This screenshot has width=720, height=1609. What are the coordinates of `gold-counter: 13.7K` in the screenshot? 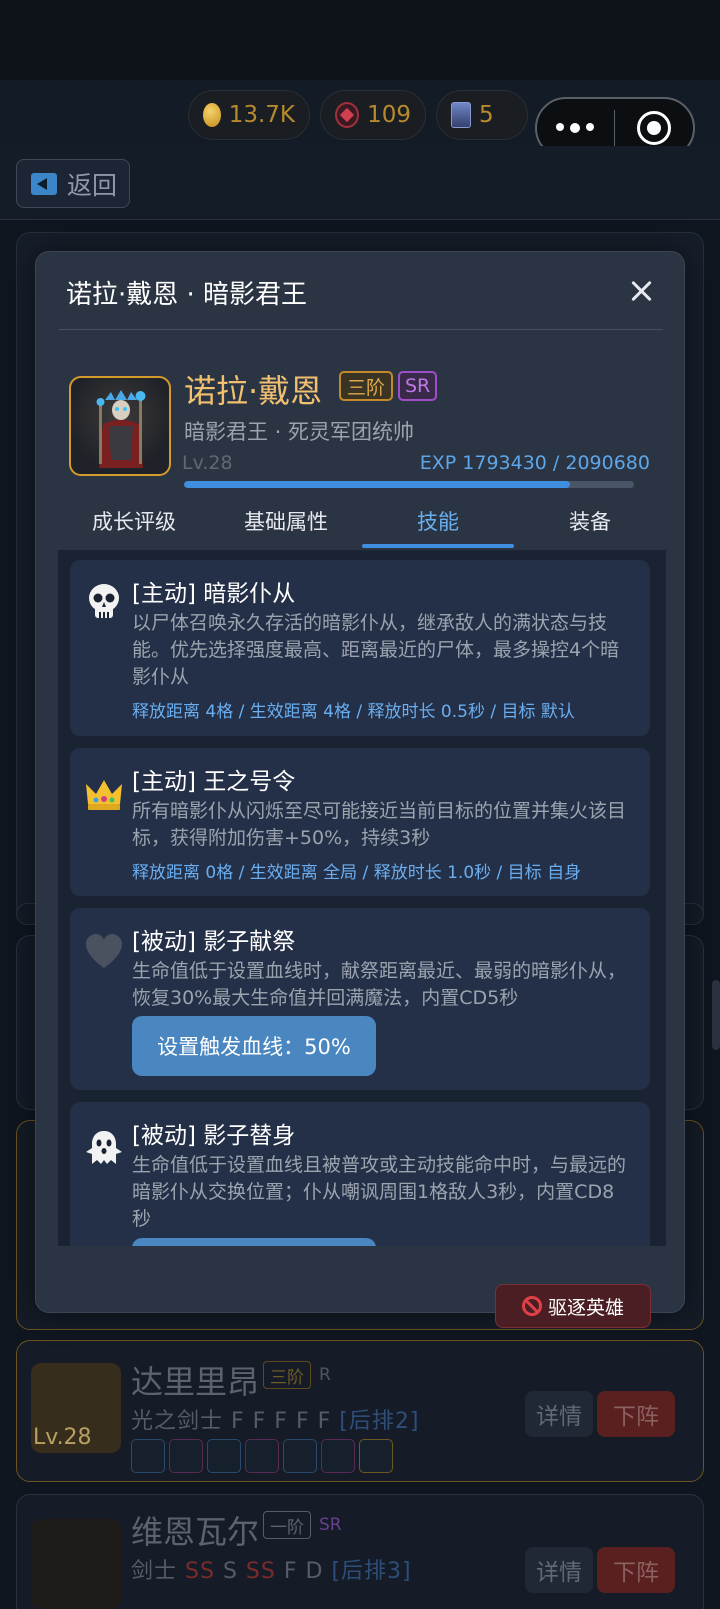 It's located at (249, 115).